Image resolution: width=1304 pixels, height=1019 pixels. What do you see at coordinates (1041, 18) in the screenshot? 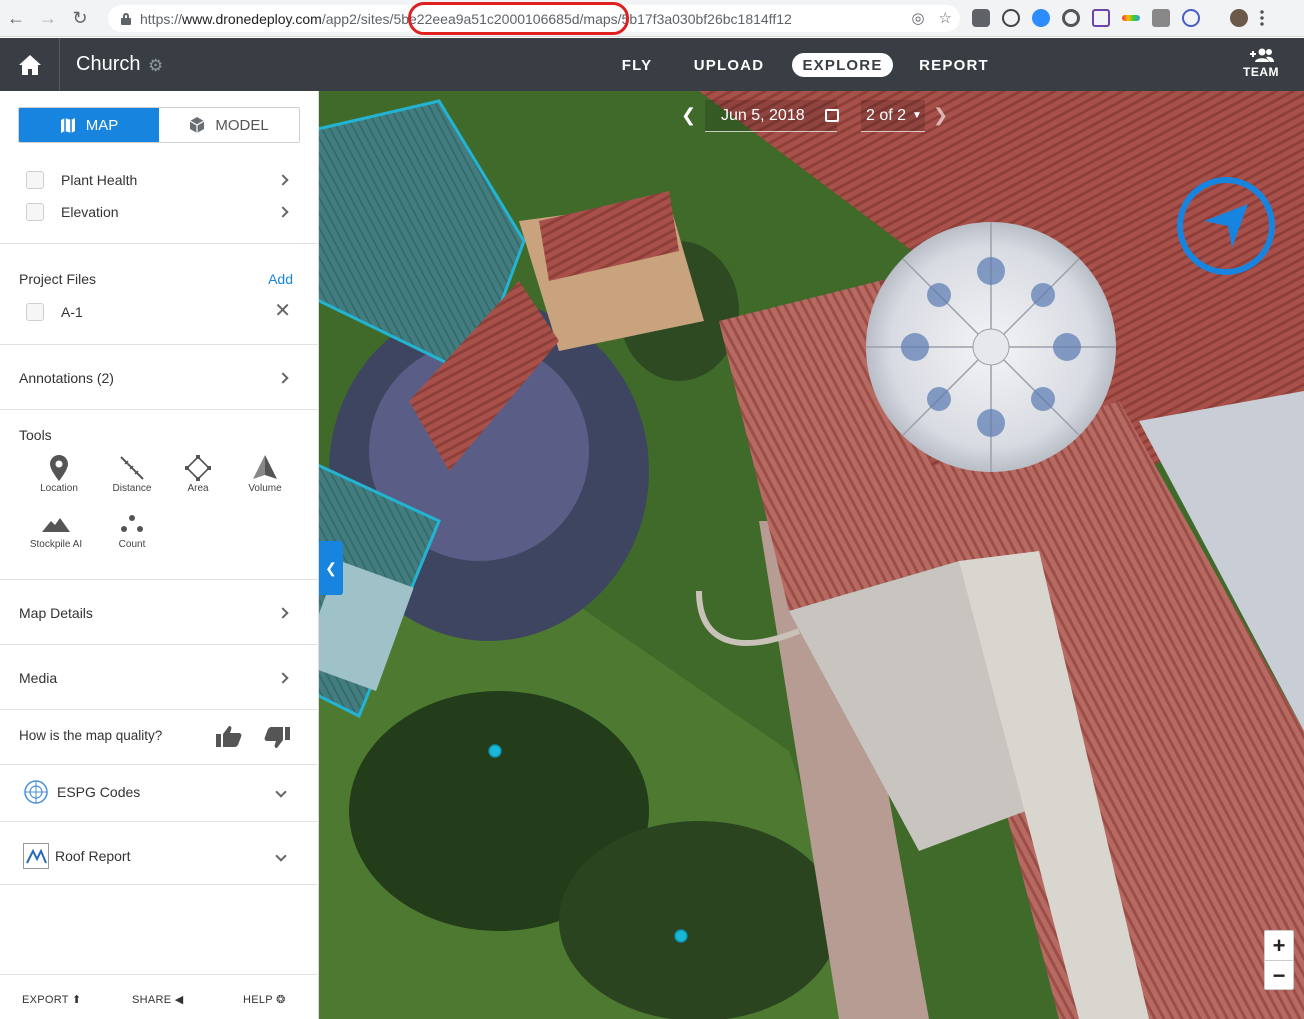
I see `zoom-extension-icon` at bounding box center [1041, 18].